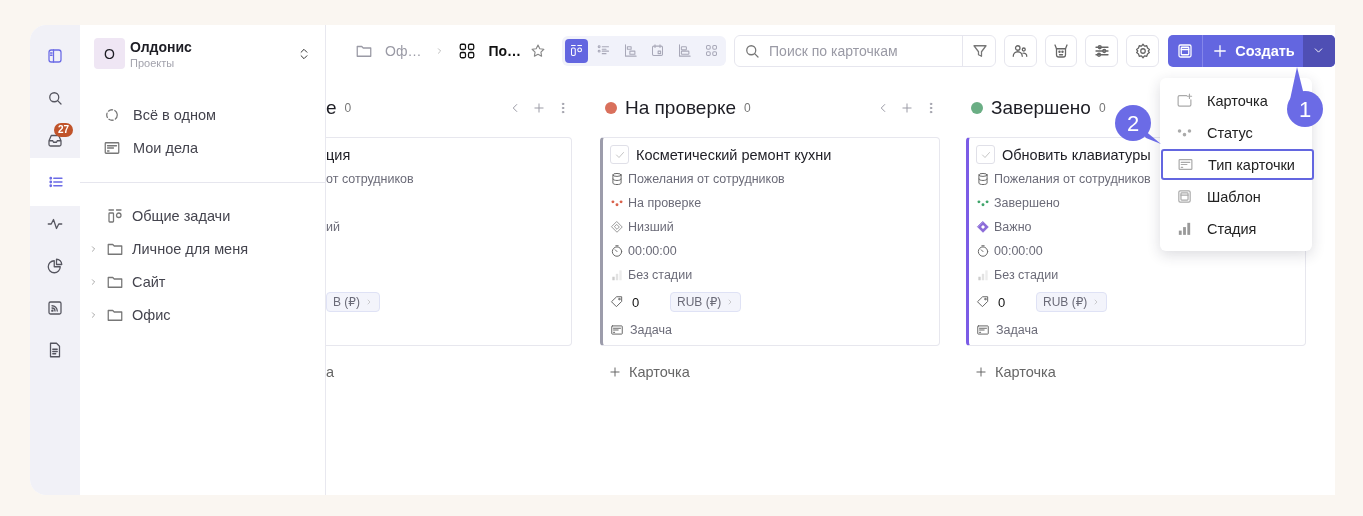 The image size is (1363, 516). Describe the element at coordinates (651, 227) in the screenshot. I see `field-value: Низший` at that location.